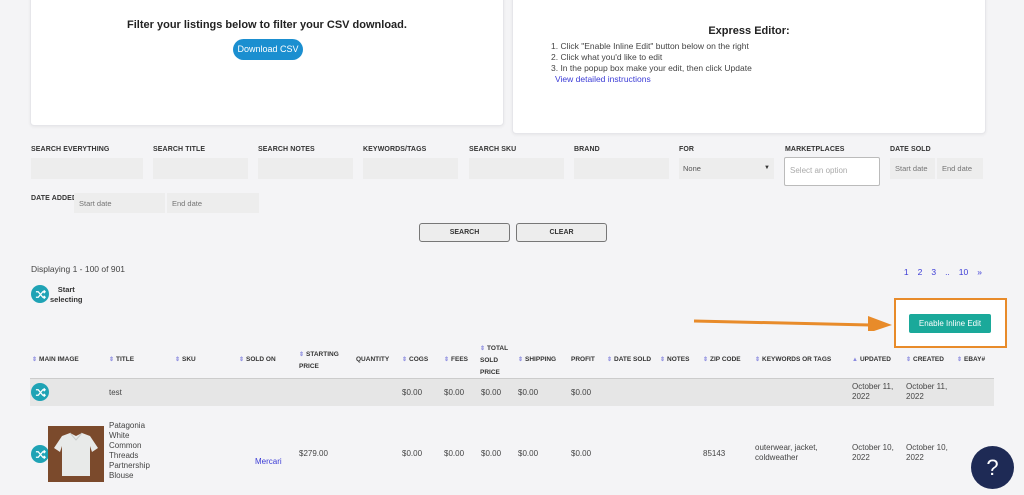  What do you see at coordinates (960, 168) in the screenshot?
I see `date-sold-end-input` at bounding box center [960, 168].